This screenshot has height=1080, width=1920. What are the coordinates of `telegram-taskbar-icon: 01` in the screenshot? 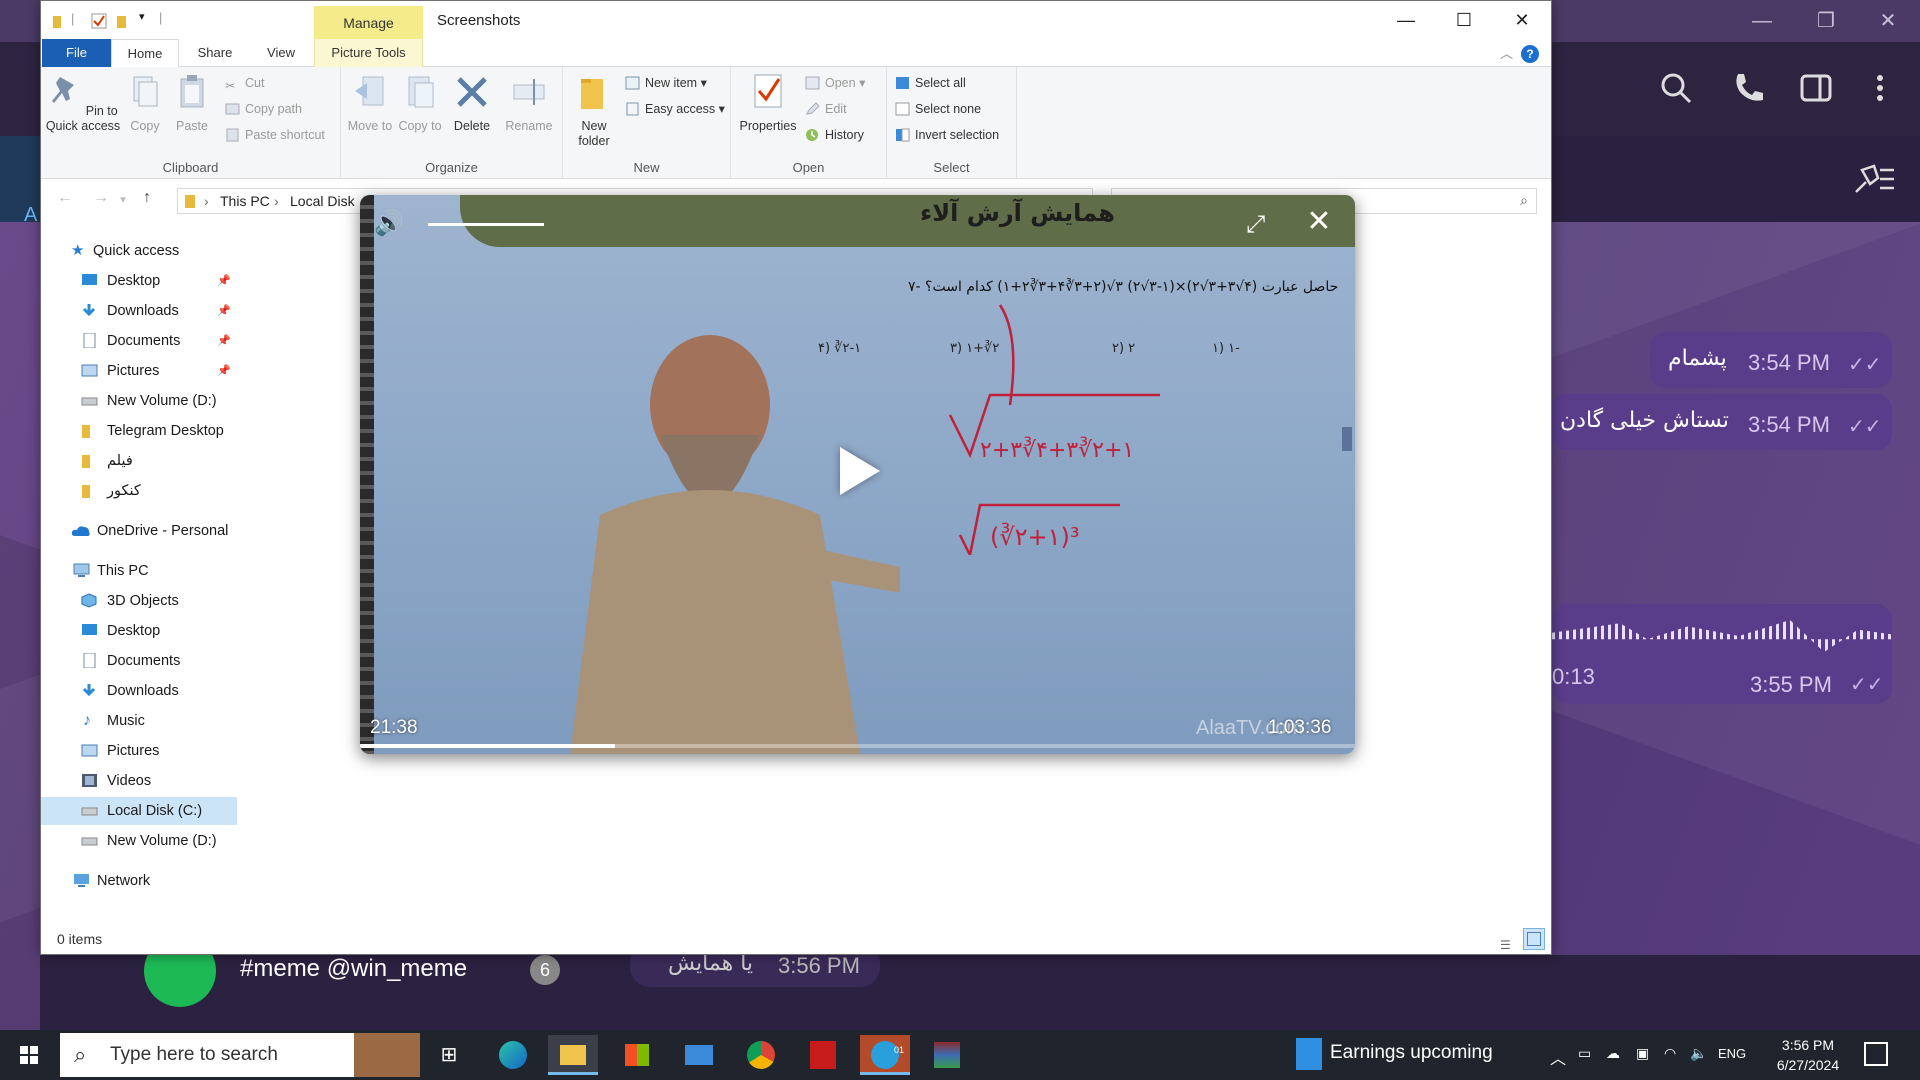 It's located at (885, 1055).